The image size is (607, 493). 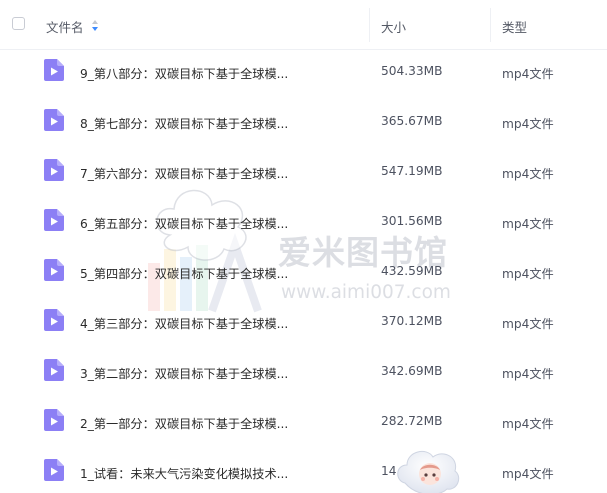 What do you see at coordinates (412, 121) in the screenshot?
I see `file-size: 365.67MB` at bounding box center [412, 121].